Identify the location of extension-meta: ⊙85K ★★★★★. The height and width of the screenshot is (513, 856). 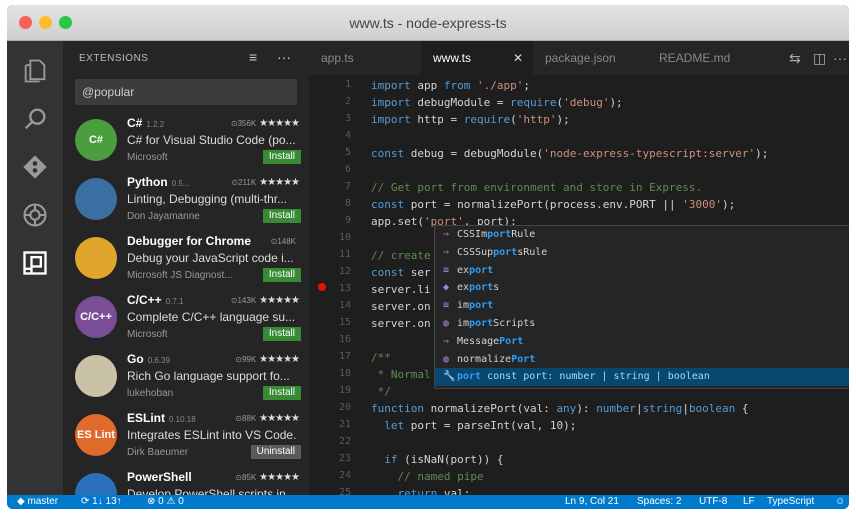
(267, 477).